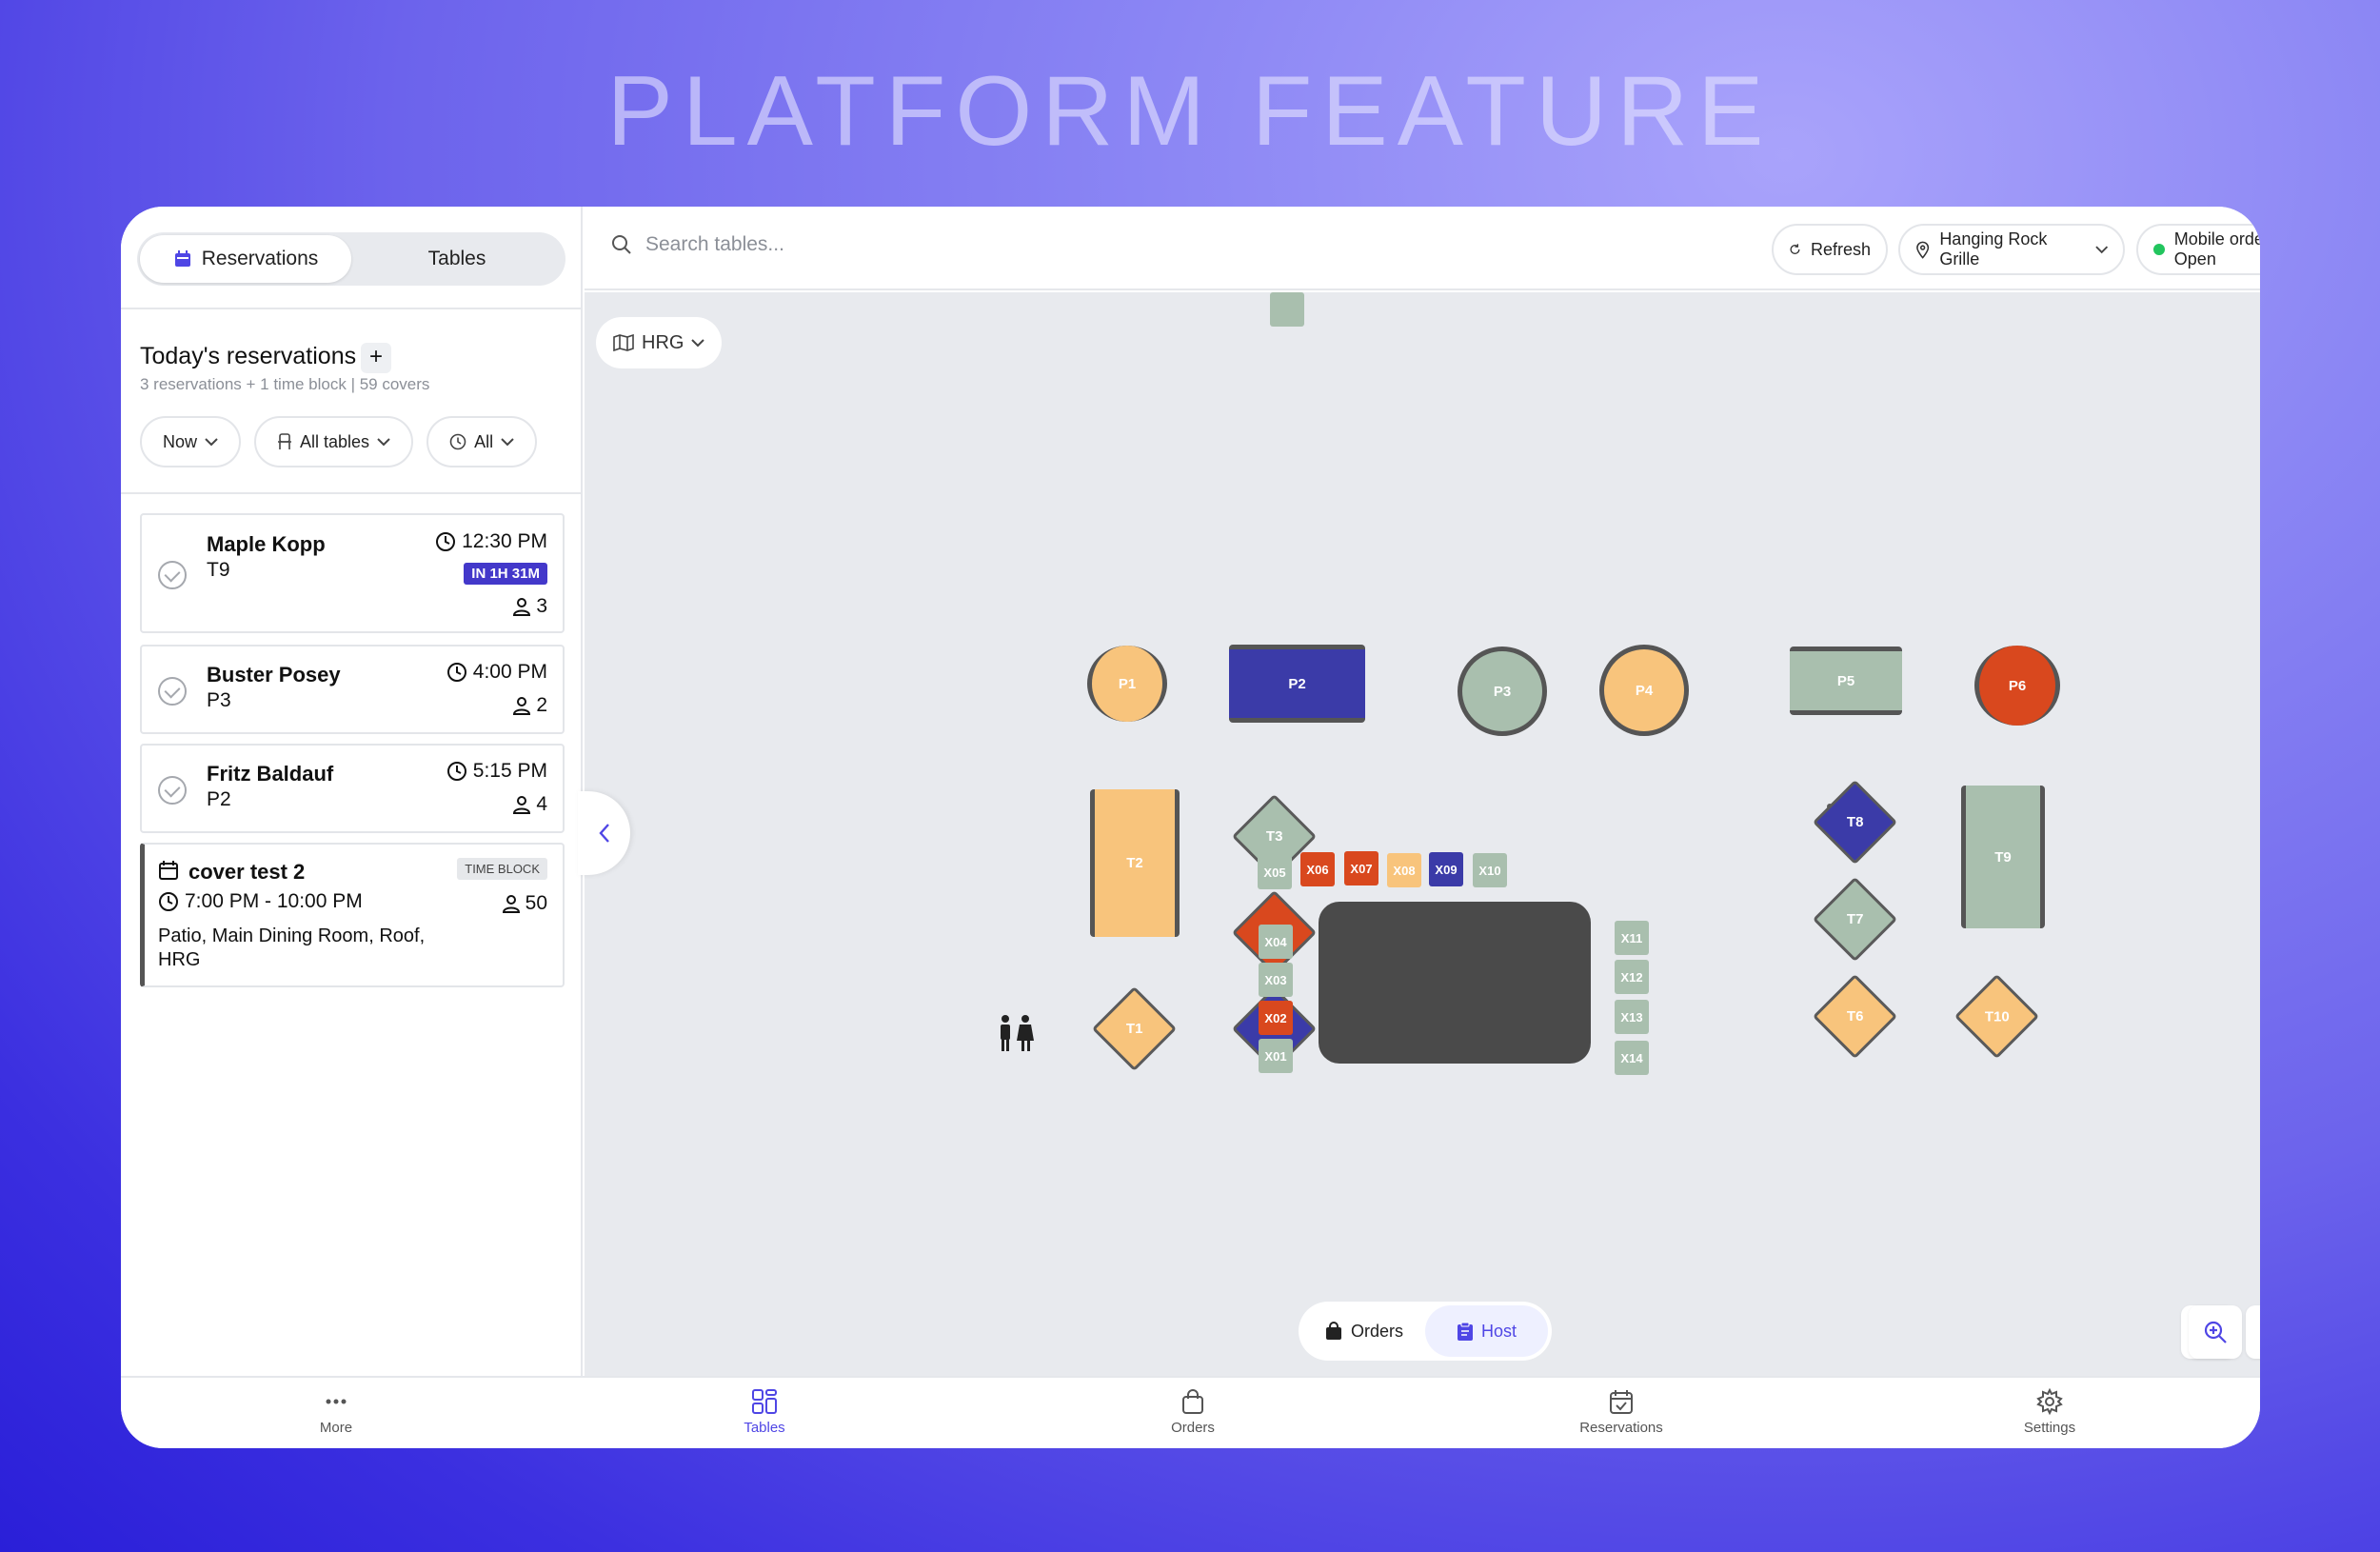  I want to click on stool-x09: X09, so click(1446, 869).